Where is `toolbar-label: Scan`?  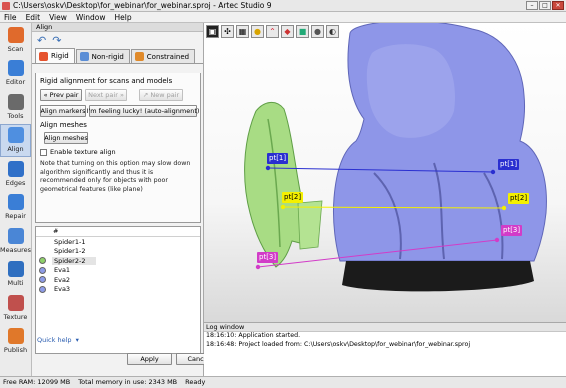 toolbar-label: Scan is located at coordinates (15, 48).